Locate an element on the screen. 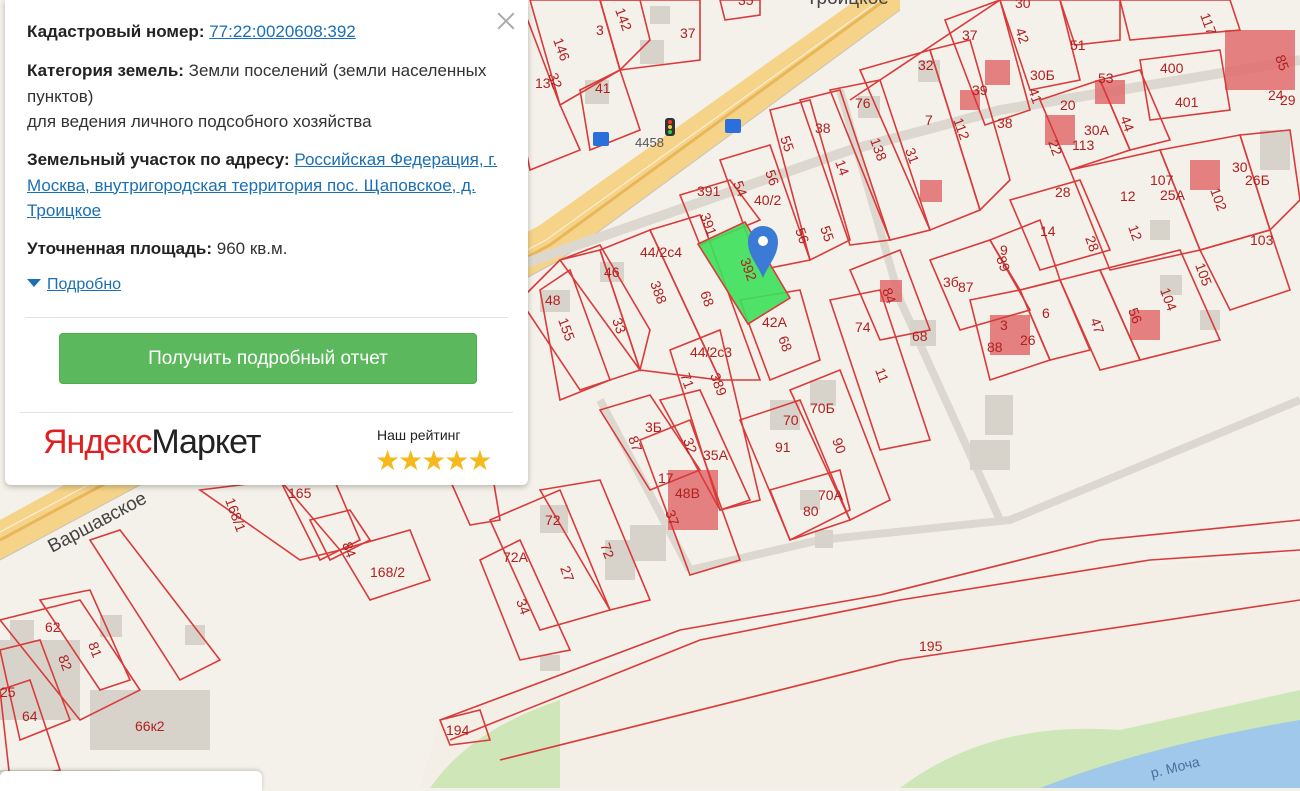 The height and width of the screenshot is (791, 1300). plot-number-label: 81 is located at coordinates (95, 650).